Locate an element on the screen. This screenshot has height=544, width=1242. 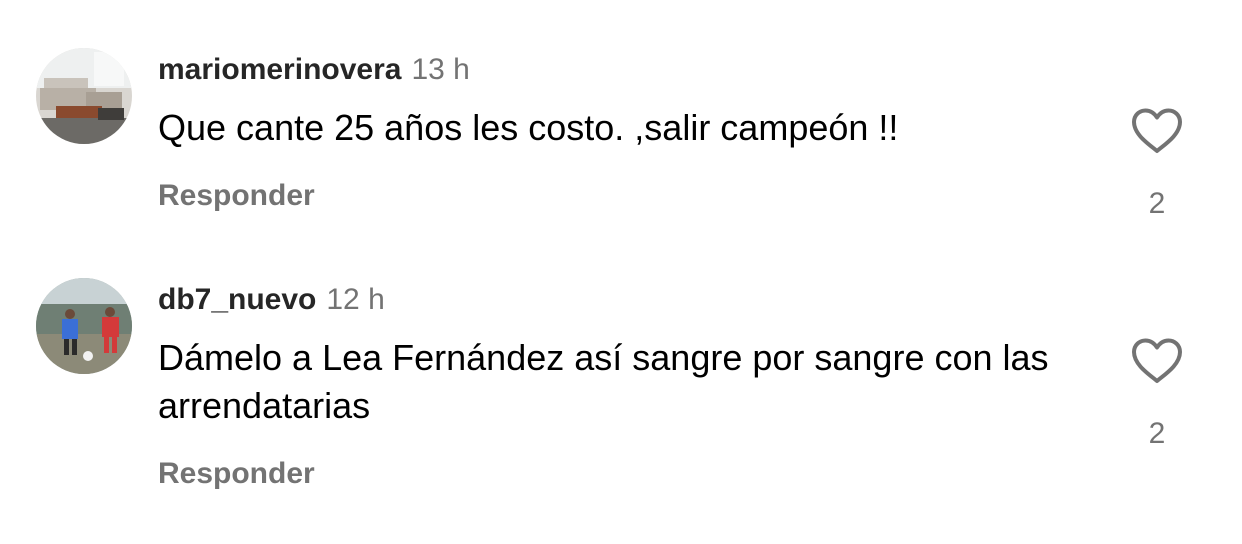
comment-username: db7_nuevo is located at coordinates (237, 299).